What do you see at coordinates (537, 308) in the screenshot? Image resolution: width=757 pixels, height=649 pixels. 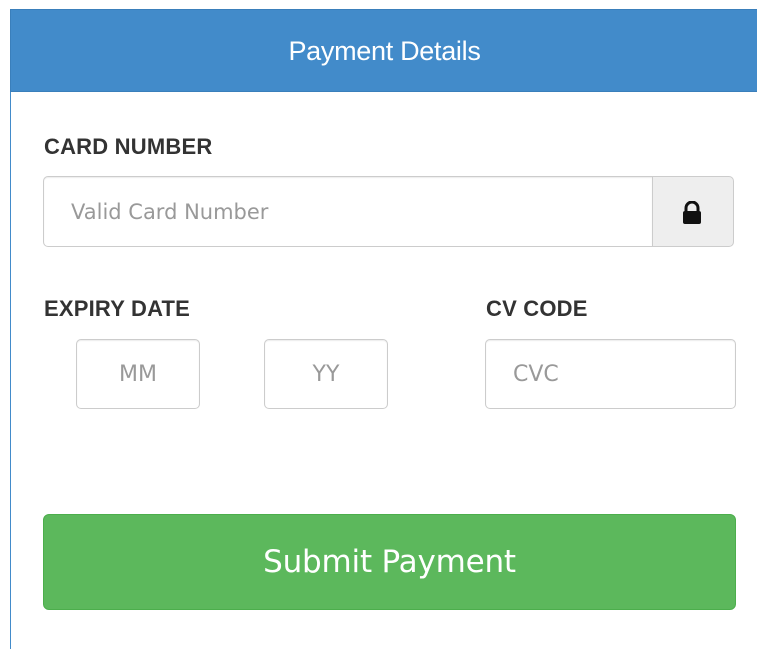 I see `cv-code-label: CV CODE` at bounding box center [537, 308].